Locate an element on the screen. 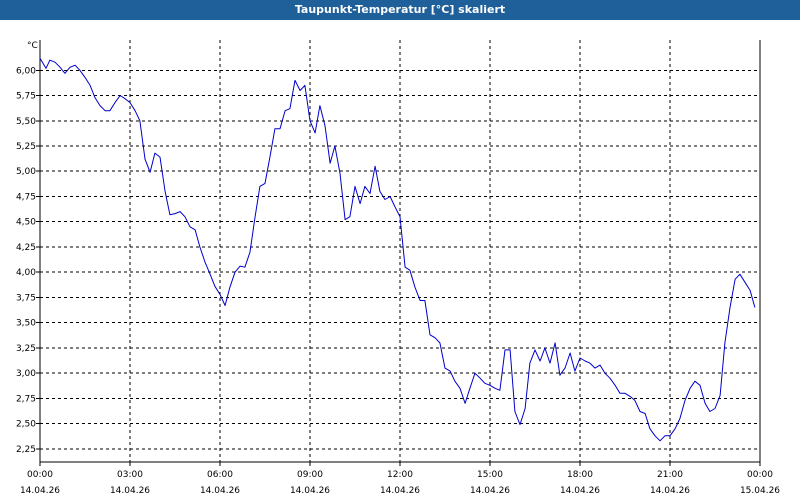 The height and width of the screenshot is (500, 800). y-tick-label: 5,75 is located at coordinates (26, 97).